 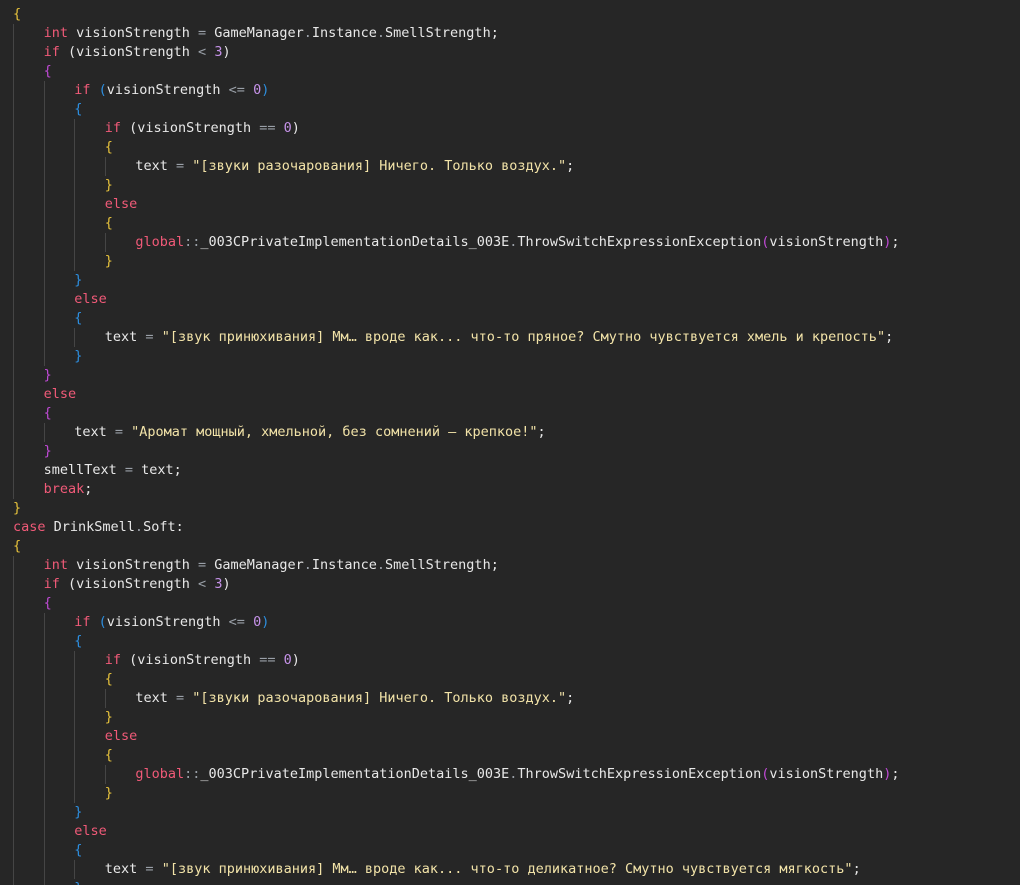 I want to click on code-token: GameManager, so click(x=255, y=33).